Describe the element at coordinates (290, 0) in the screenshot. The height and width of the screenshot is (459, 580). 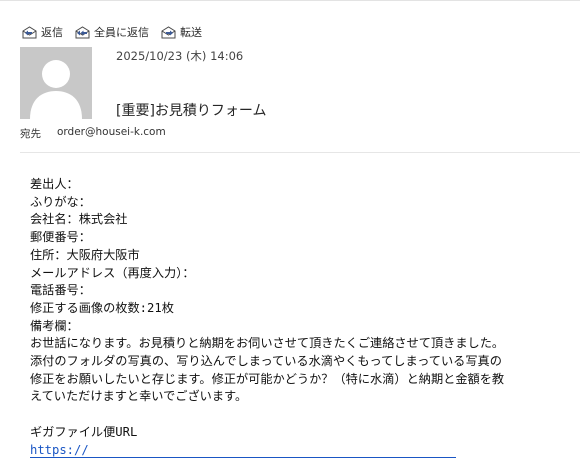
I see `top-border` at that location.